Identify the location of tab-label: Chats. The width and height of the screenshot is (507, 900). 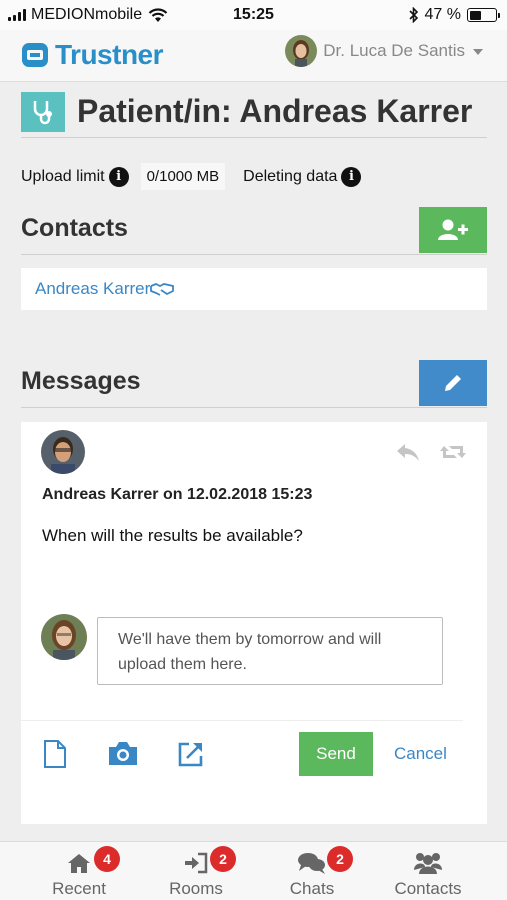
(312, 888).